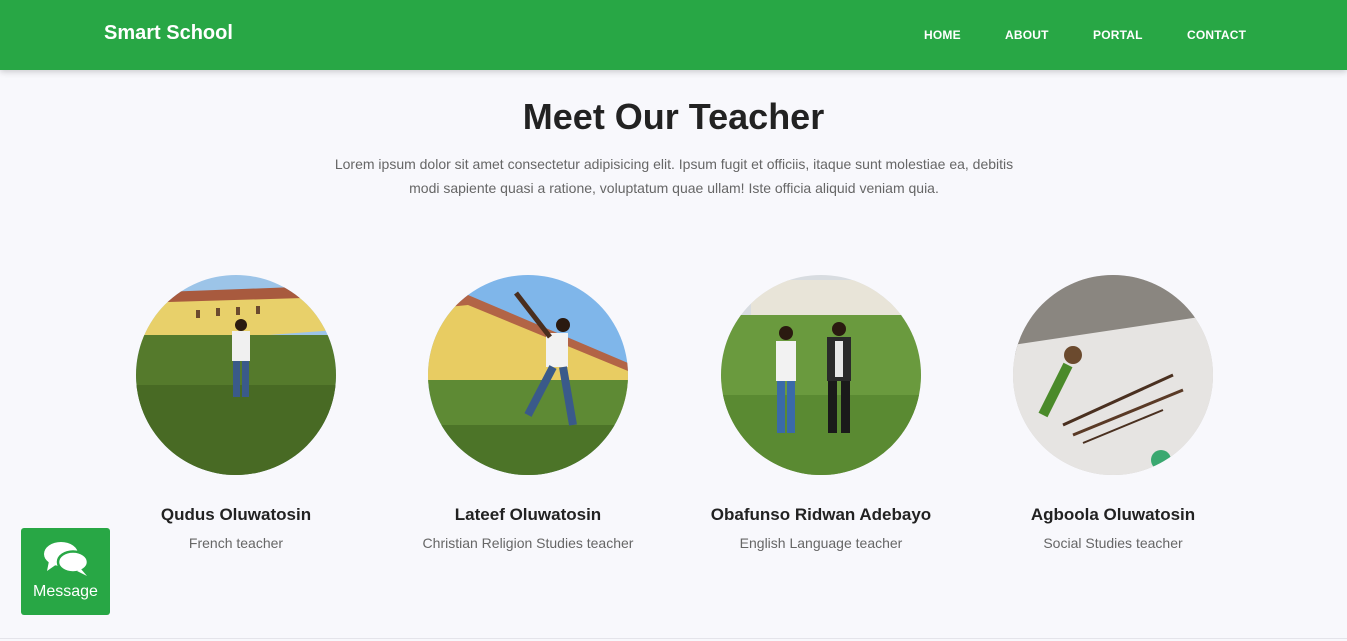  I want to click on teacher-name: Qudus Oluwatosin, so click(236, 514).